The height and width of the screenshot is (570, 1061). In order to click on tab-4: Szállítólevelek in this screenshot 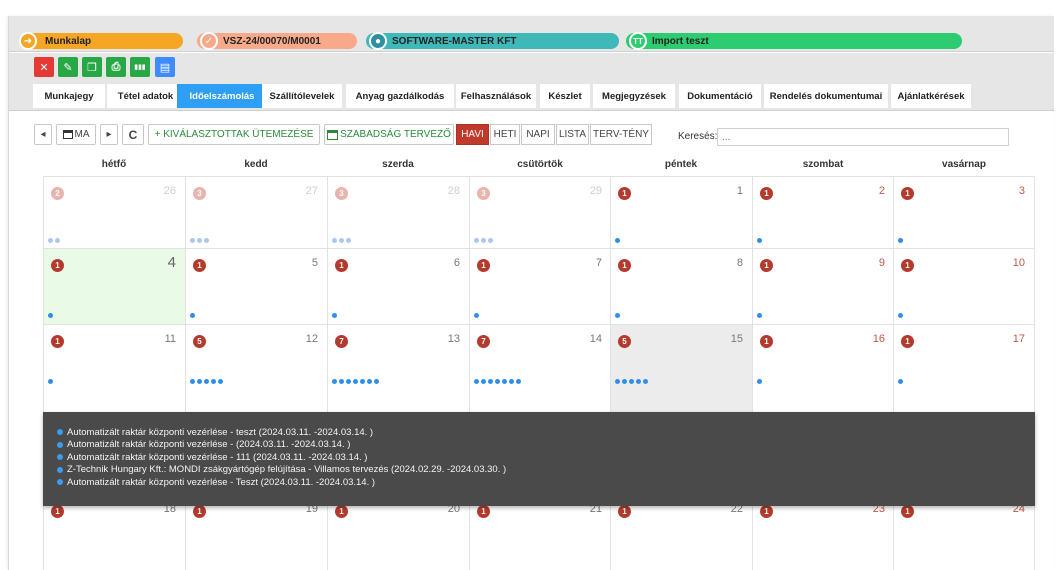, I will do `click(302, 96)`.